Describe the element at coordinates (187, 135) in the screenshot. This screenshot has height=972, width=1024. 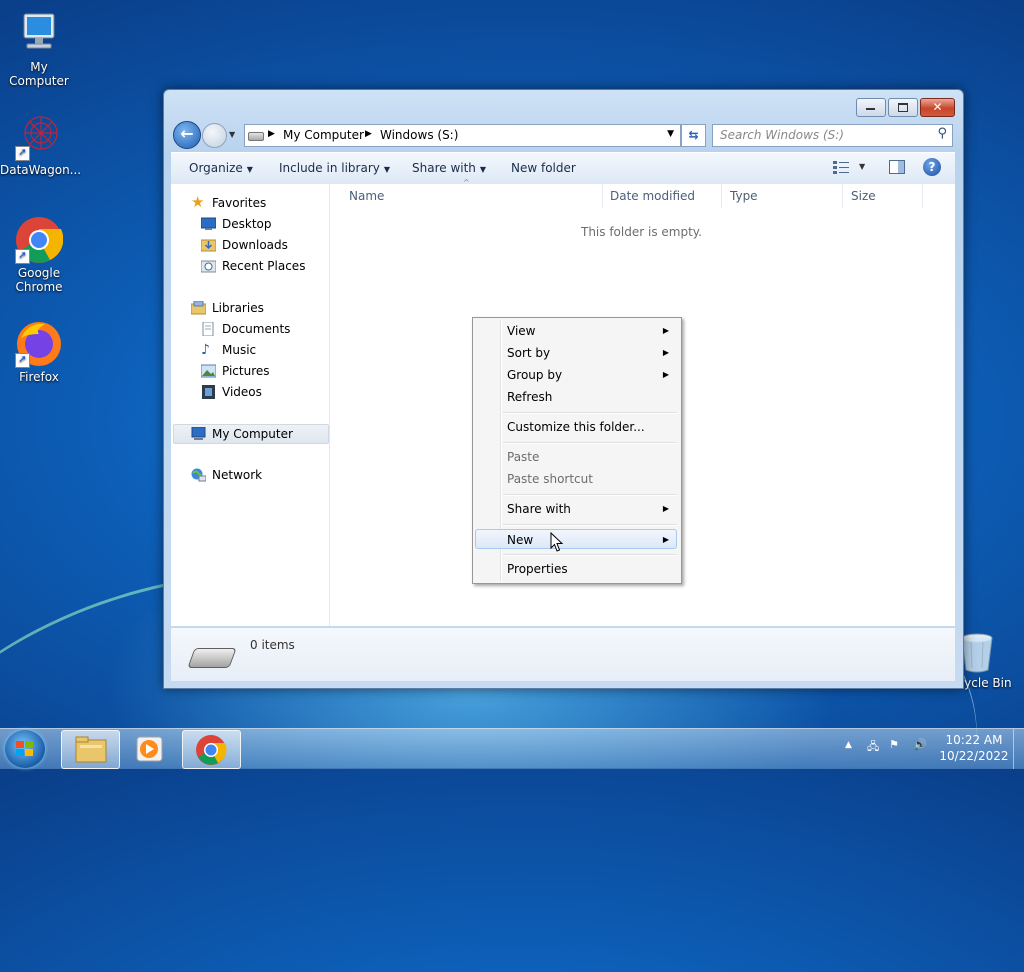
I see `back-button: ←` at that location.